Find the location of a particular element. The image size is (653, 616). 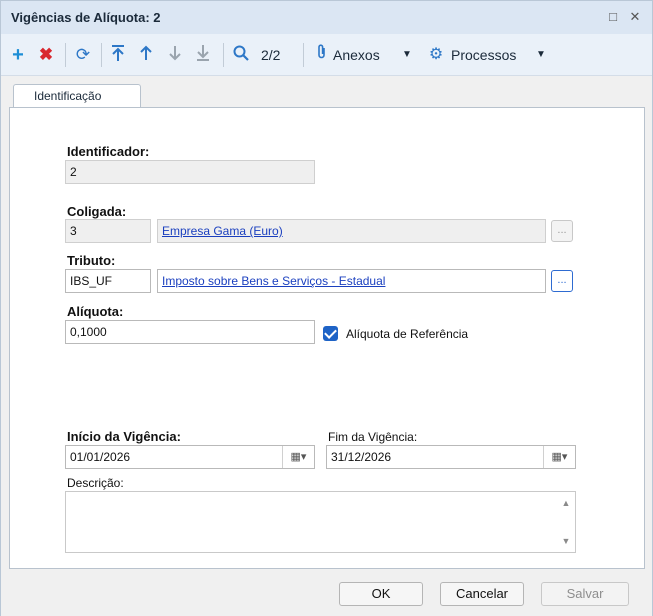

aliquota-referencia-checkbox is located at coordinates (330, 333).